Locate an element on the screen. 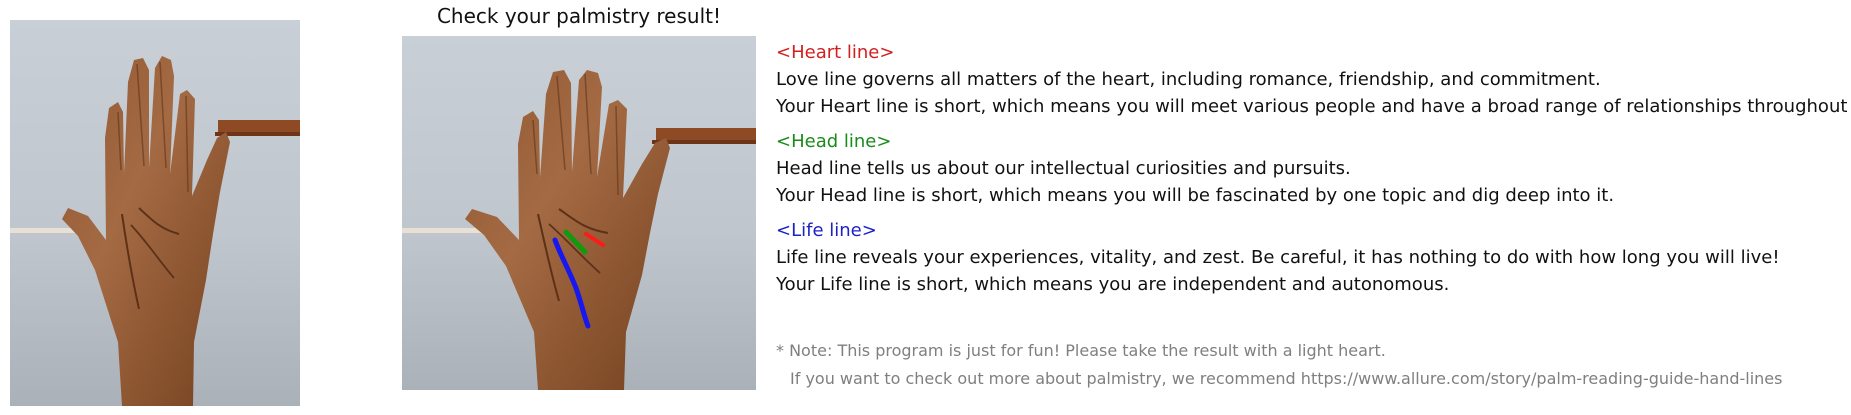  life-line-title: <Life line> is located at coordinates (826, 230).